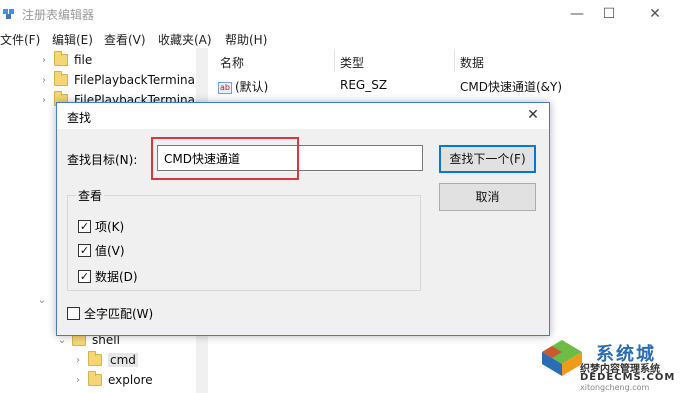 The image size is (692, 393). I want to click on menu-view: 查看(V), so click(125, 39).